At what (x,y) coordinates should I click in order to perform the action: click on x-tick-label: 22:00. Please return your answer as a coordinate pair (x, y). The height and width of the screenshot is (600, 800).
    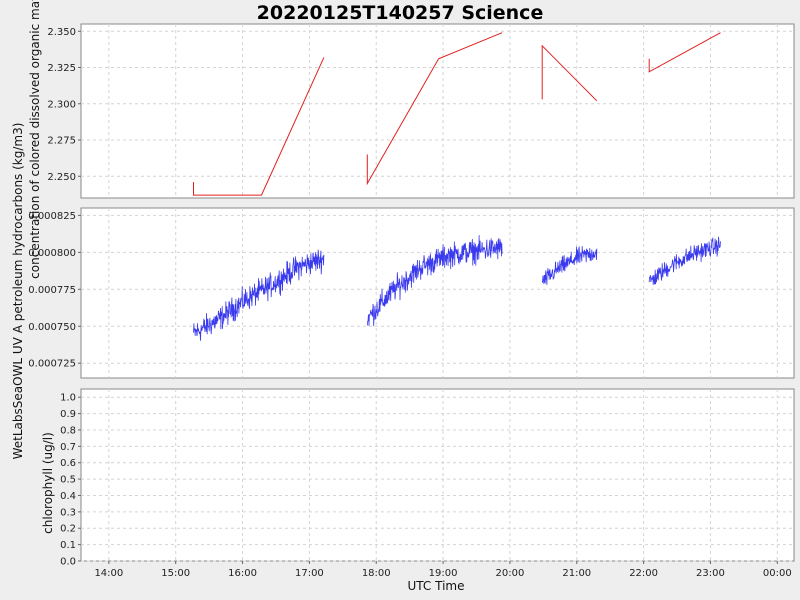
    Looking at the image, I should click on (643, 573).